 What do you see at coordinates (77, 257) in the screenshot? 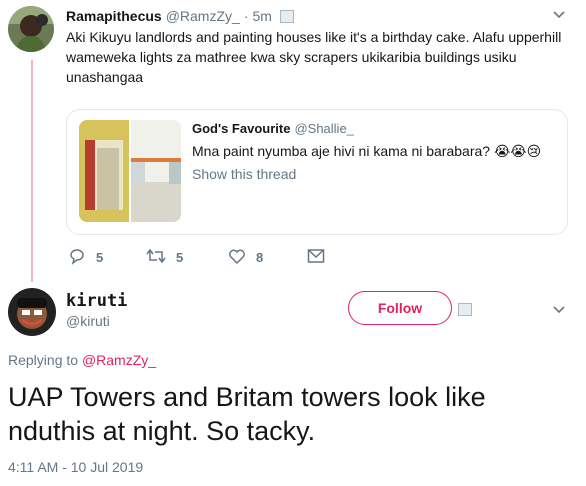
I see `reply-icon` at bounding box center [77, 257].